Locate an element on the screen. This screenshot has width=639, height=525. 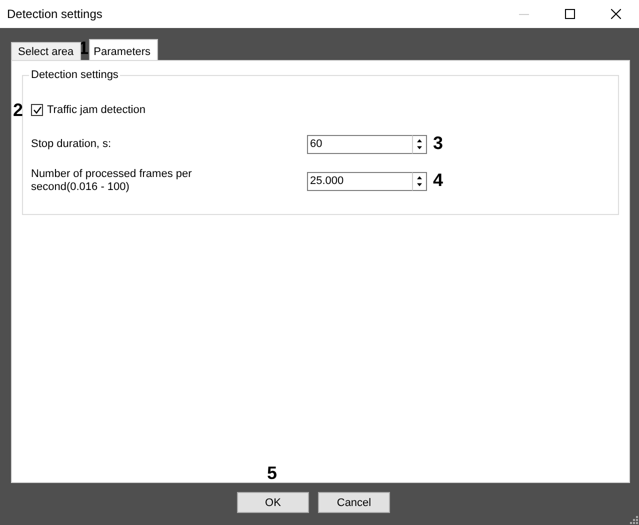
maximize-icon is located at coordinates (570, 14).